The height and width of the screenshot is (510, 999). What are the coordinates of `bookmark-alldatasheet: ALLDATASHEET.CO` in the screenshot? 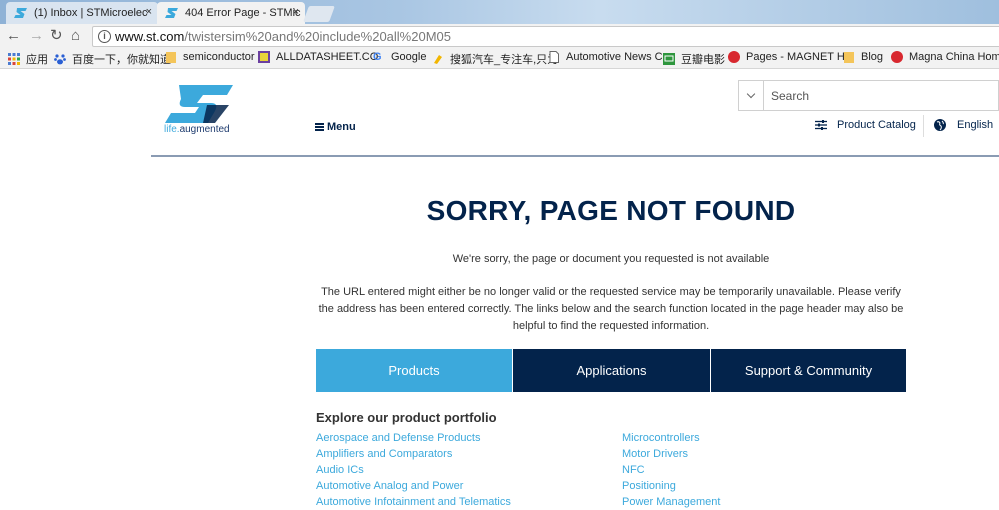 It's located at (318, 57).